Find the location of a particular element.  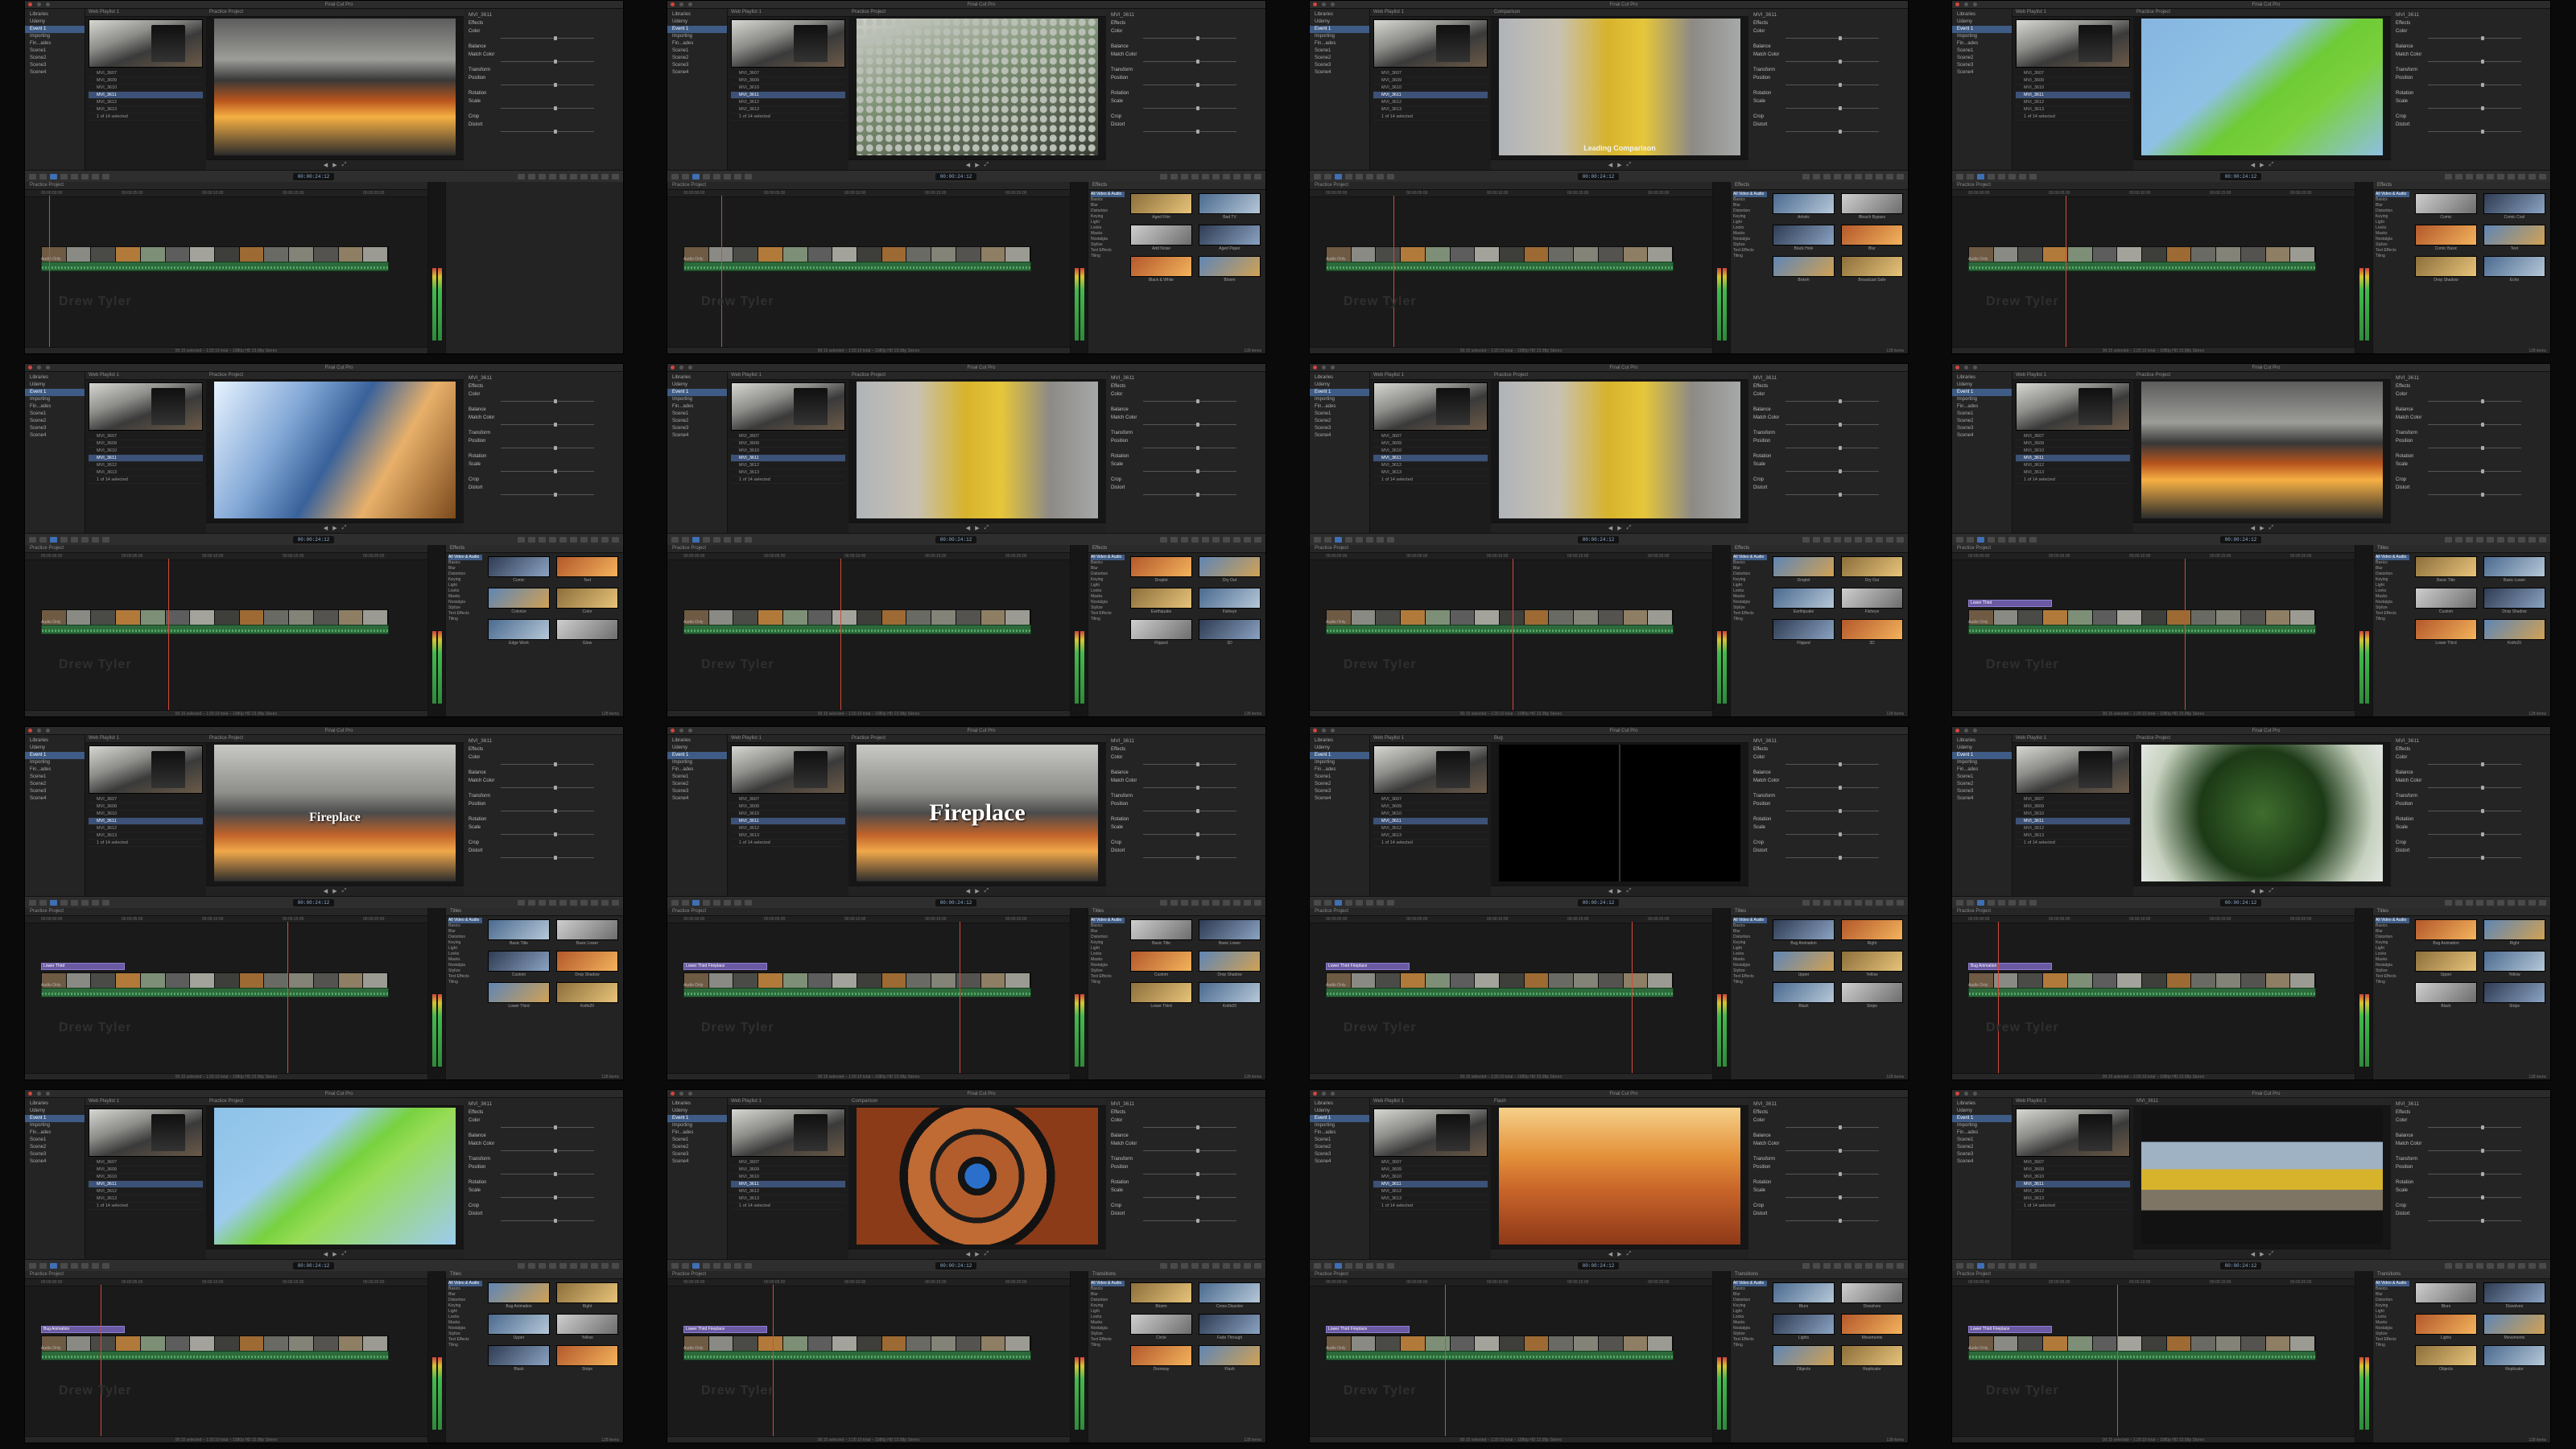

library-item: Fin...ades is located at coordinates (697, 770).